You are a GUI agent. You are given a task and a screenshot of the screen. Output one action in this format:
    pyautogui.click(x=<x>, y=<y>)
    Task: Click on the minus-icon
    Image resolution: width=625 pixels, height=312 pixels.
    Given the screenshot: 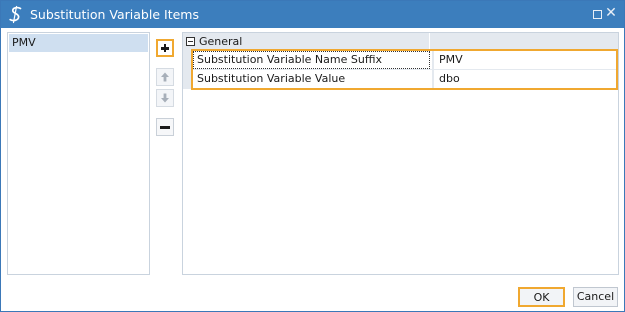 What is the action you would take?
    pyautogui.click(x=165, y=127)
    